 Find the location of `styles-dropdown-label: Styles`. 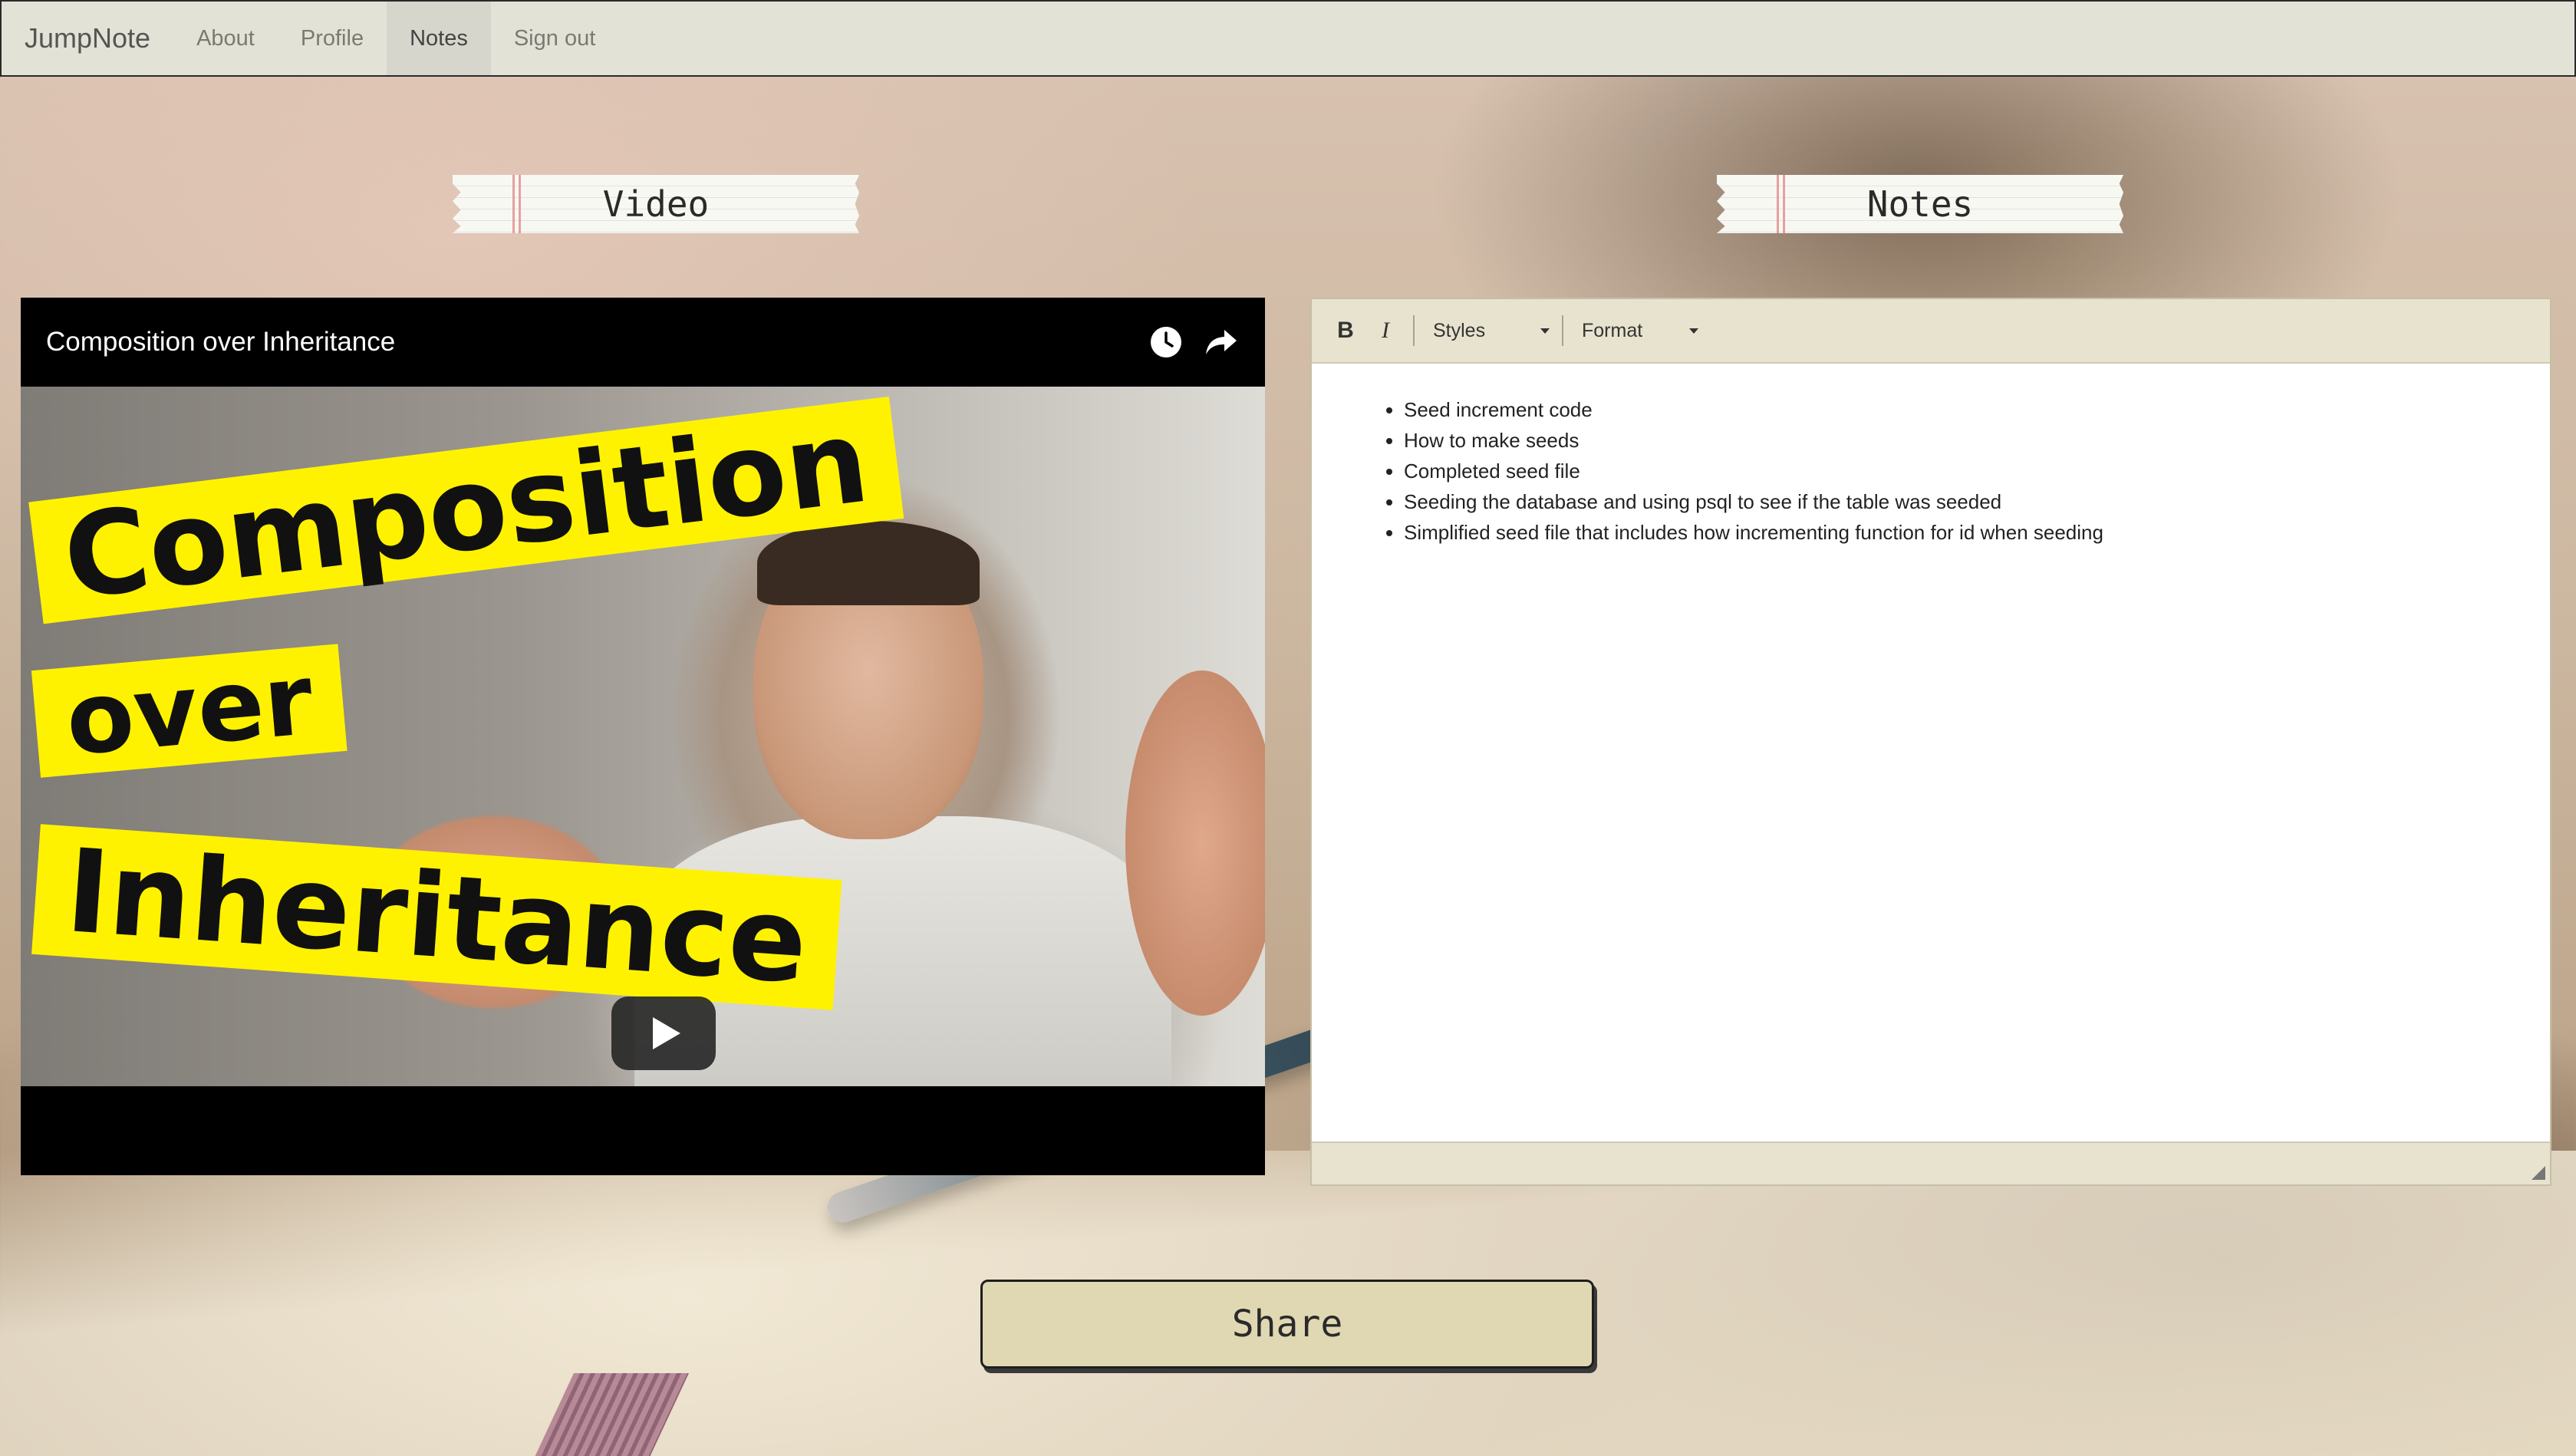

styles-dropdown-label: Styles is located at coordinates (1459, 330).